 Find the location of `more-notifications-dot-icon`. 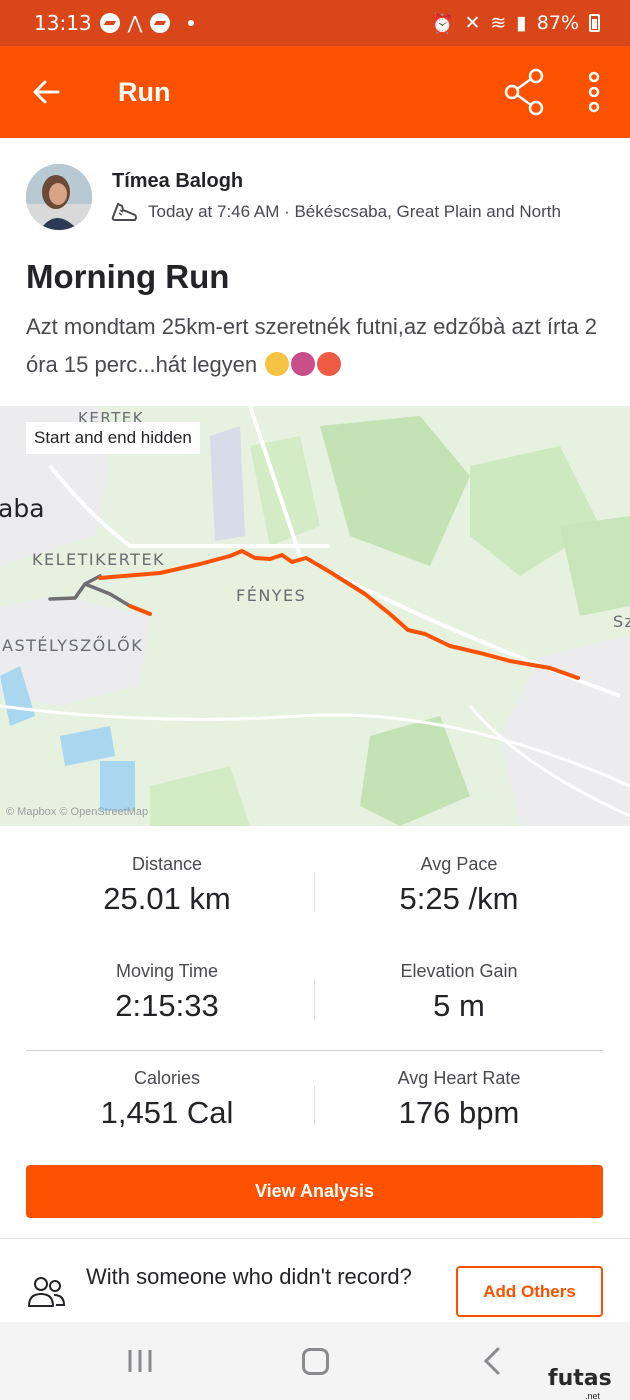

more-notifications-dot-icon is located at coordinates (191, 23).